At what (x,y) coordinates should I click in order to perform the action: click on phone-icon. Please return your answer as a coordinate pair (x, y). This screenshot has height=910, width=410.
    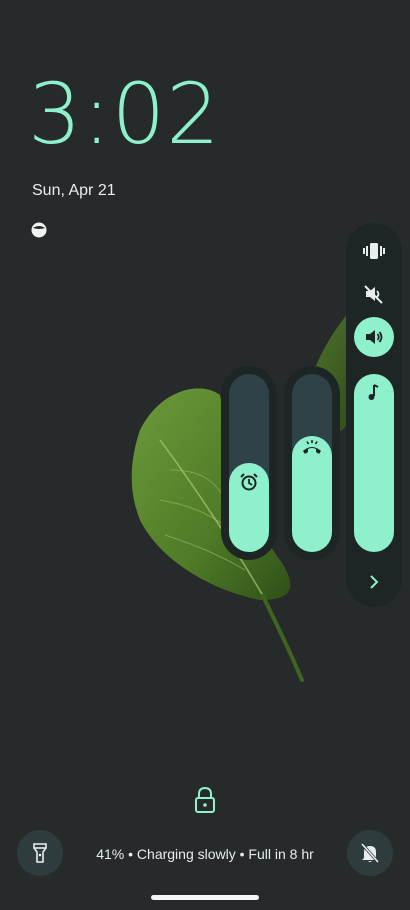
    Looking at the image, I should click on (312, 447).